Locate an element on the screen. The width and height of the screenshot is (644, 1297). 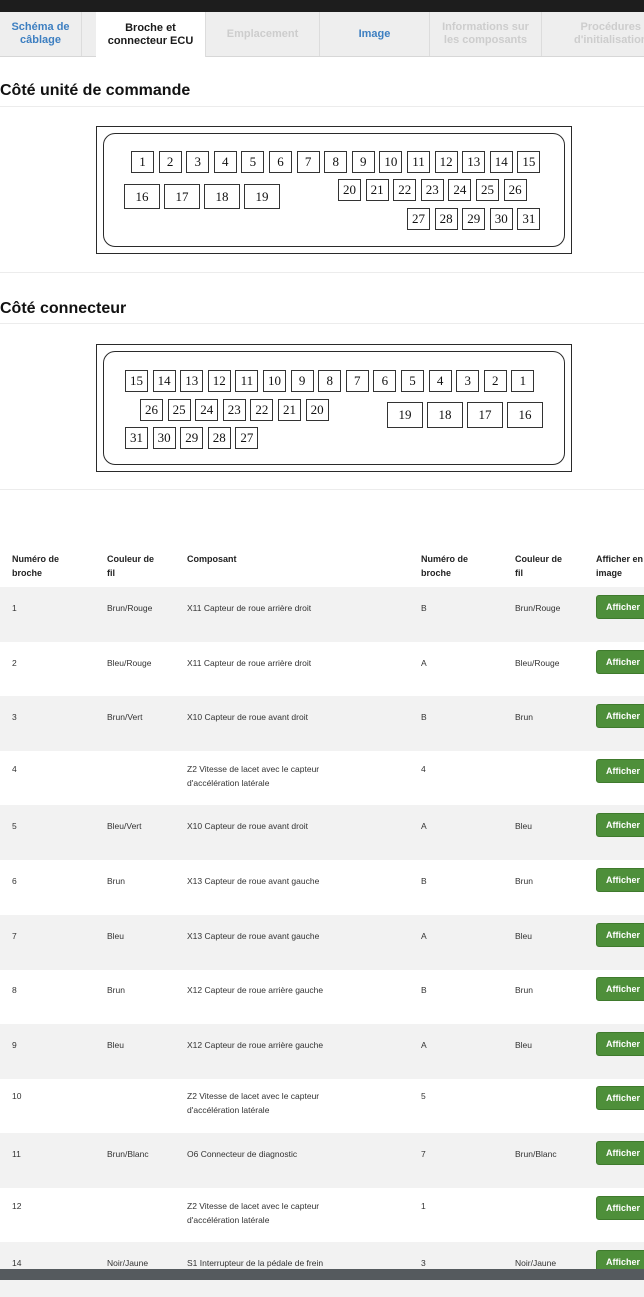
cell-wire-color-2: Bleu/Rouge is located at coordinates (537, 662).